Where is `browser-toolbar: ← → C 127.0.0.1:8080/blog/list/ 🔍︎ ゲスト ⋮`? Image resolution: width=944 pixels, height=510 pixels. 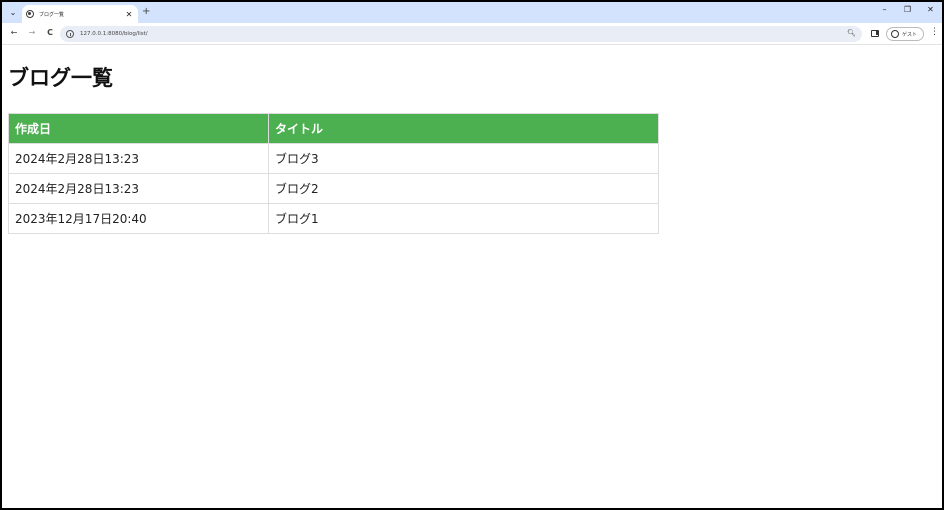
browser-toolbar: ← → C 127.0.0.1:8080/blog/list/ 🔍︎ ゲスト ⋮ is located at coordinates (472, 34).